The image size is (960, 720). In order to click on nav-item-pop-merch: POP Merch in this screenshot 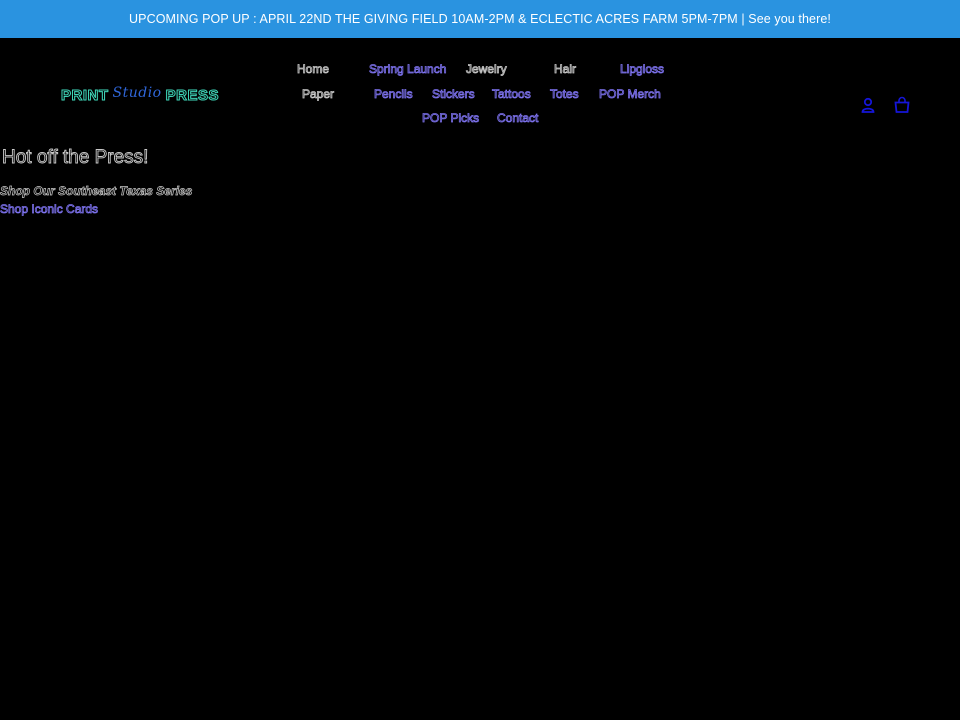, I will do `click(630, 94)`.